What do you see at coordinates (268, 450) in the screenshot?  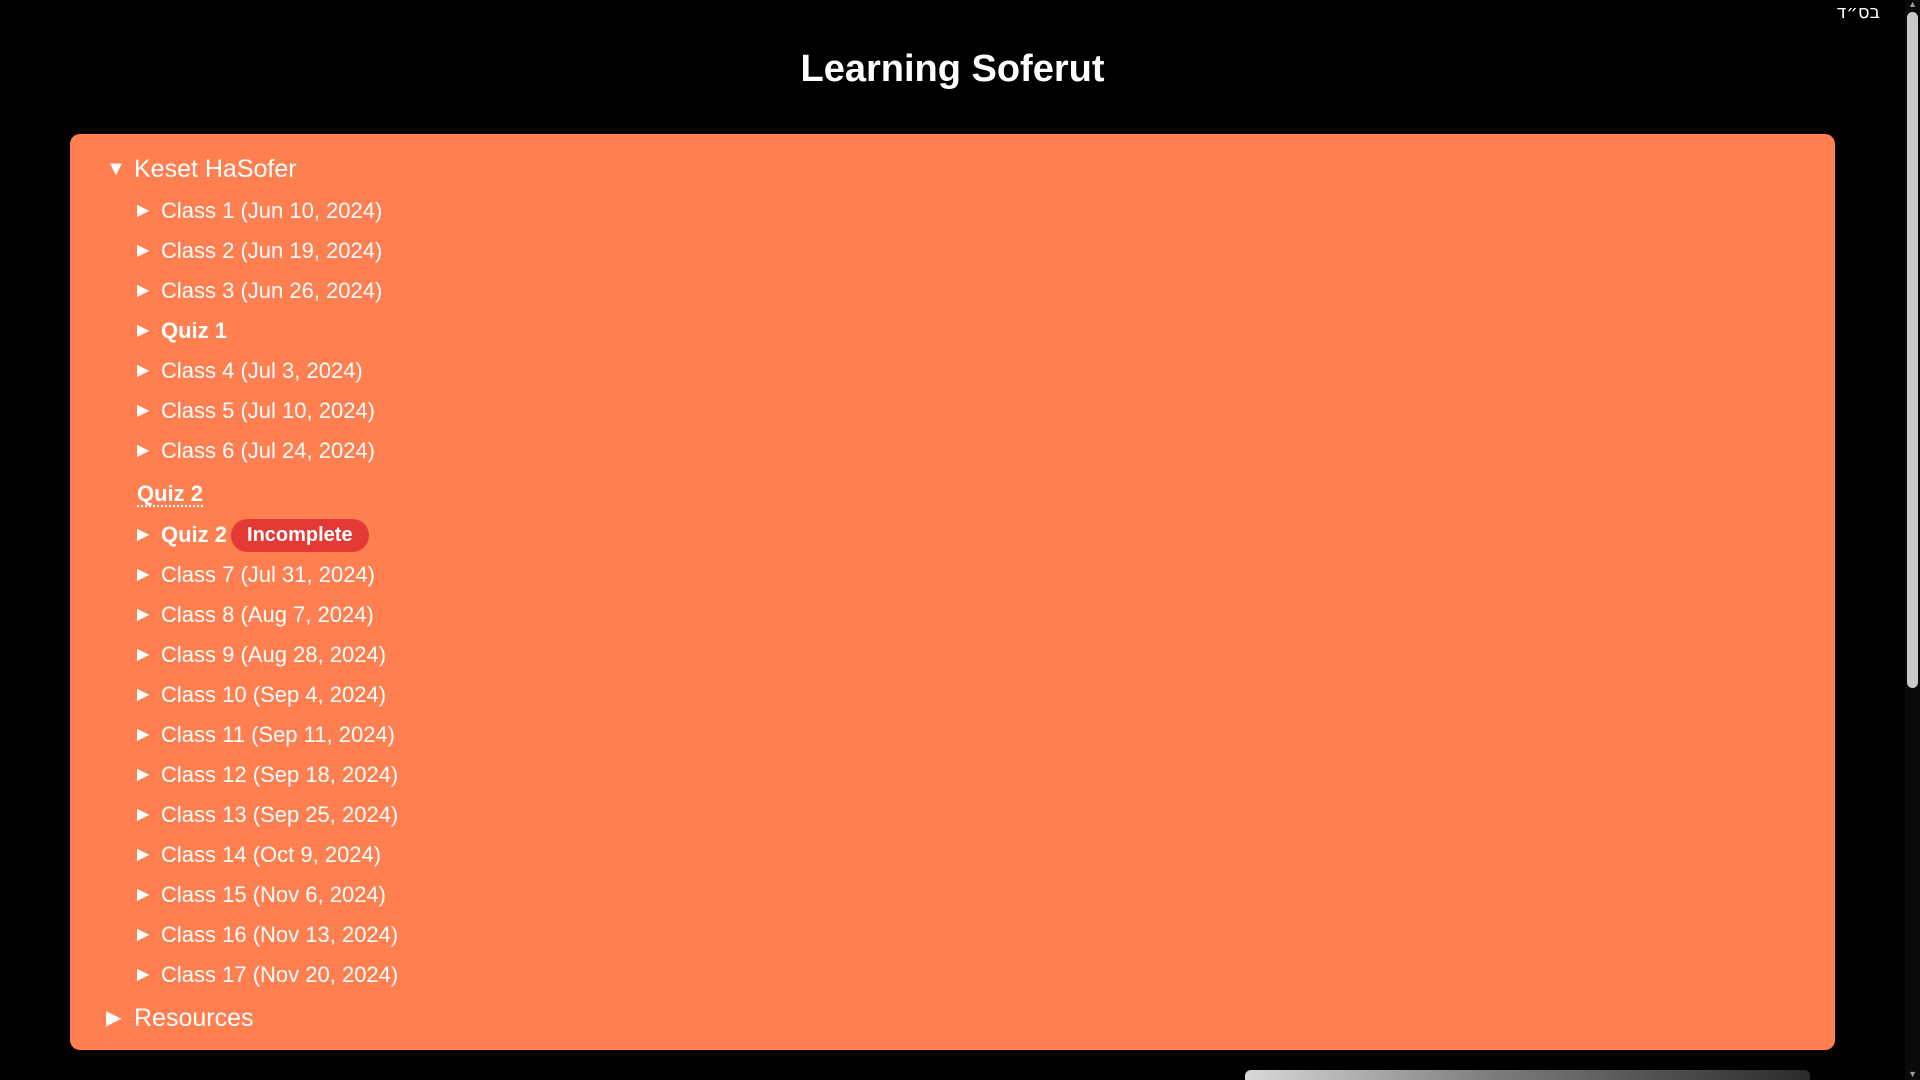 I see `class-label: Class 6 (Jul 24, 2024)` at bounding box center [268, 450].